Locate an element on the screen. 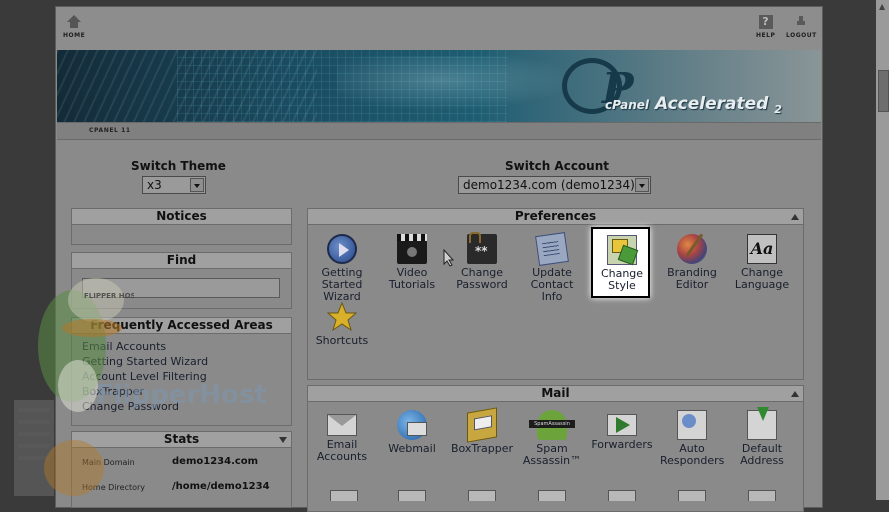 The width and height of the screenshot is (889, 512). help-icon: ? is located at coordinates (765, 22).